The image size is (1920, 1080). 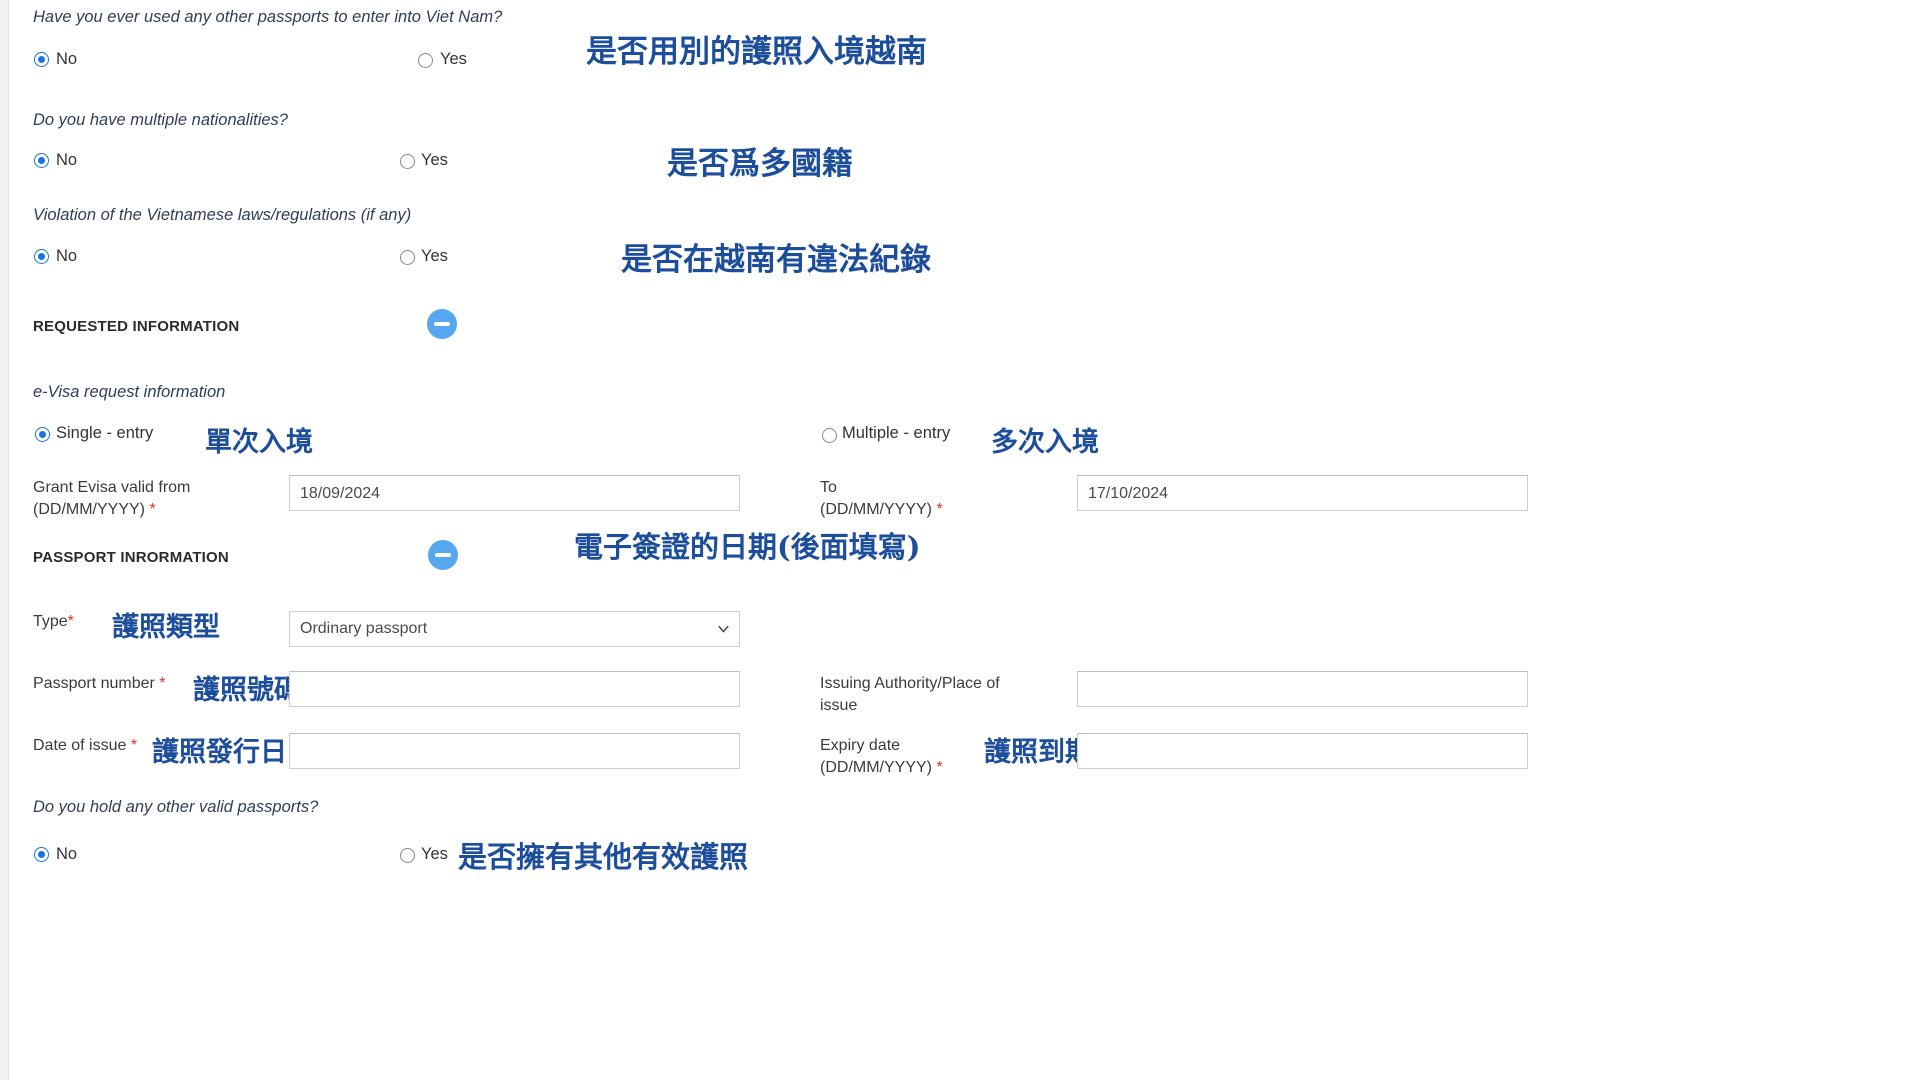 I want to click on annotation-evisa-dates: 電子簽證的日期(後面填寫), so click(x=747, y=547).